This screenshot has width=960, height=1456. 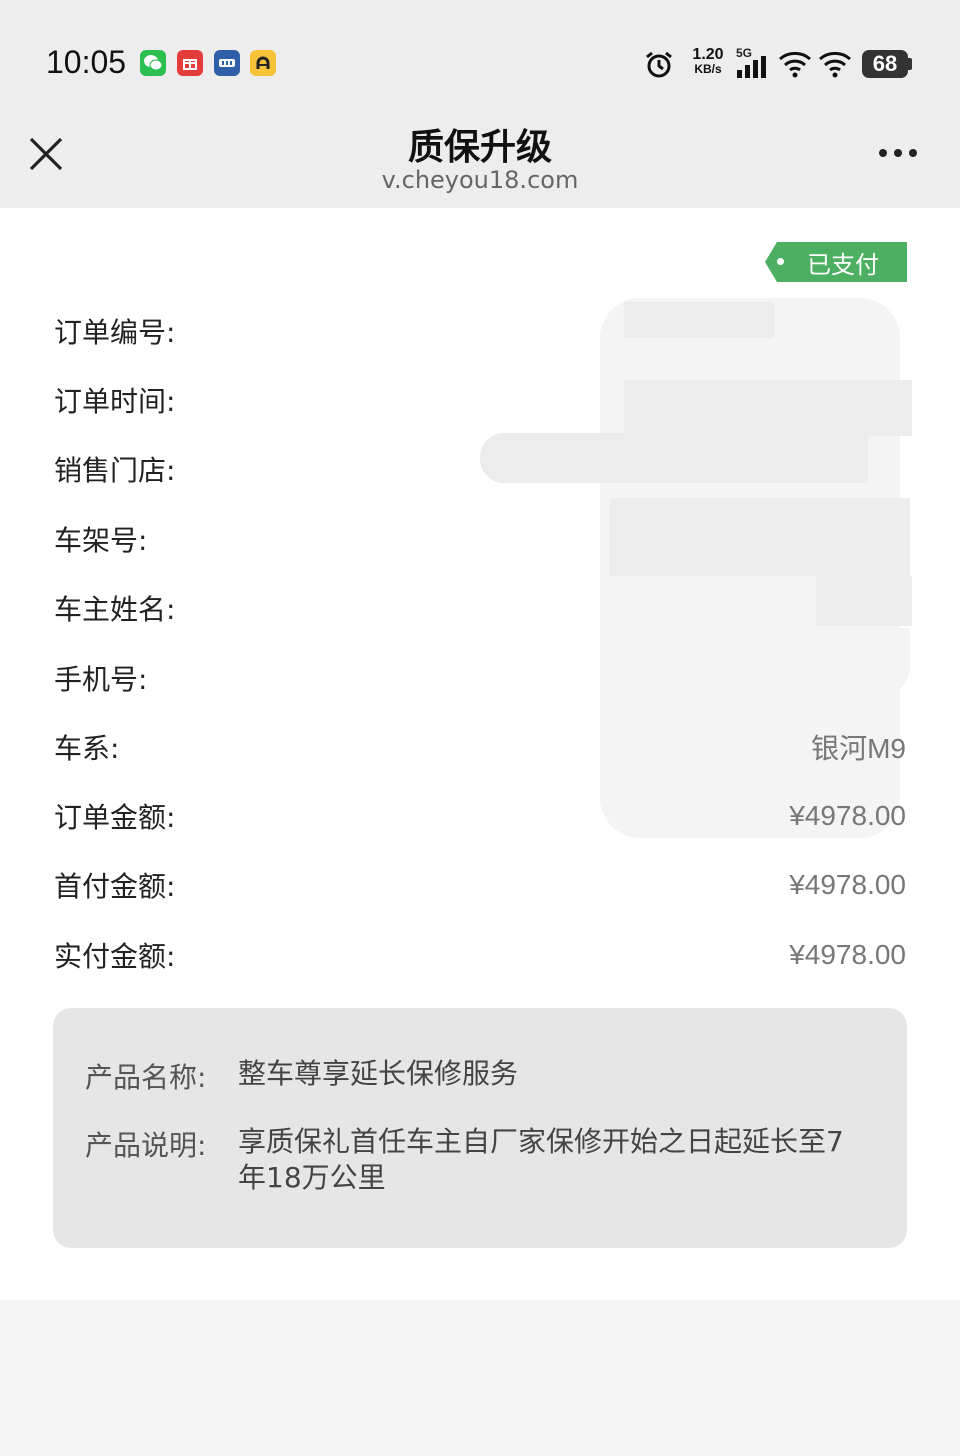 I want to click on gift-app-icon, so click(x=190, y=63).